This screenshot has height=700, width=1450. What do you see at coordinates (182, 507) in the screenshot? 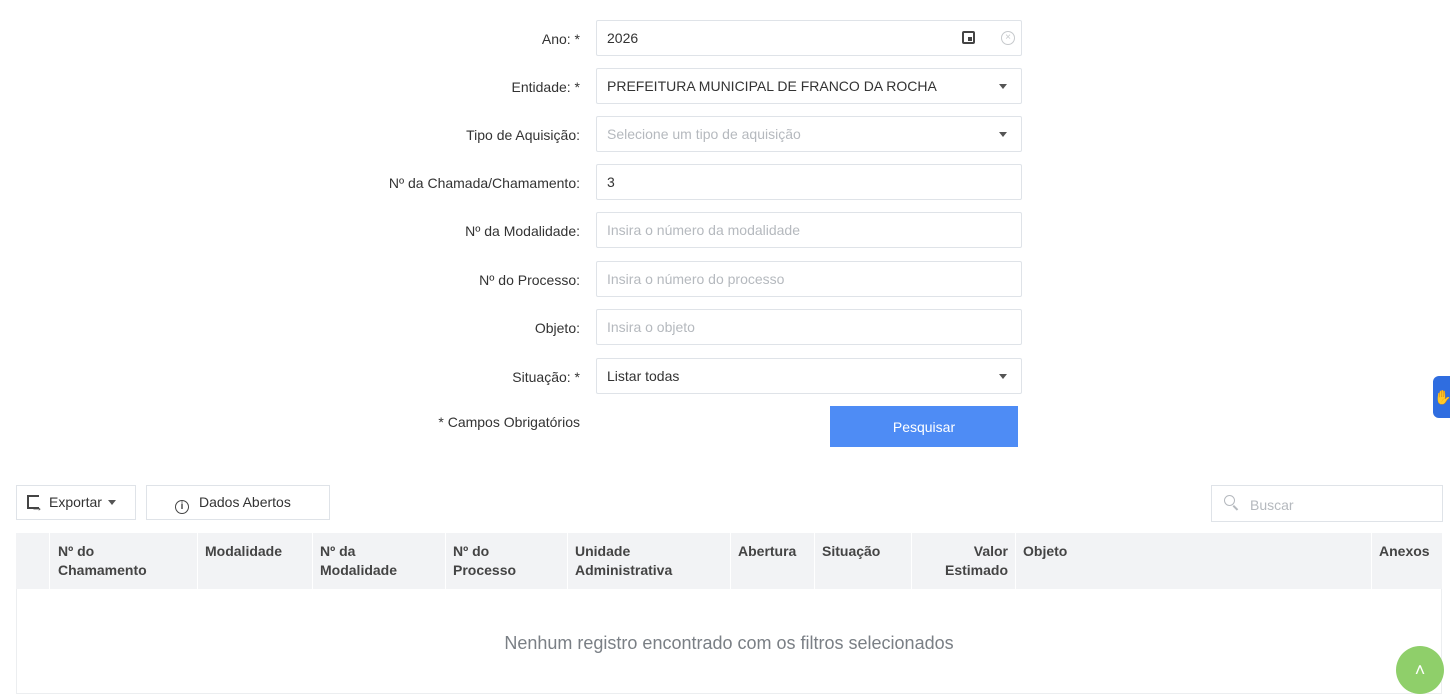
I see `info-icon: i` at bounding box center [182, 507].